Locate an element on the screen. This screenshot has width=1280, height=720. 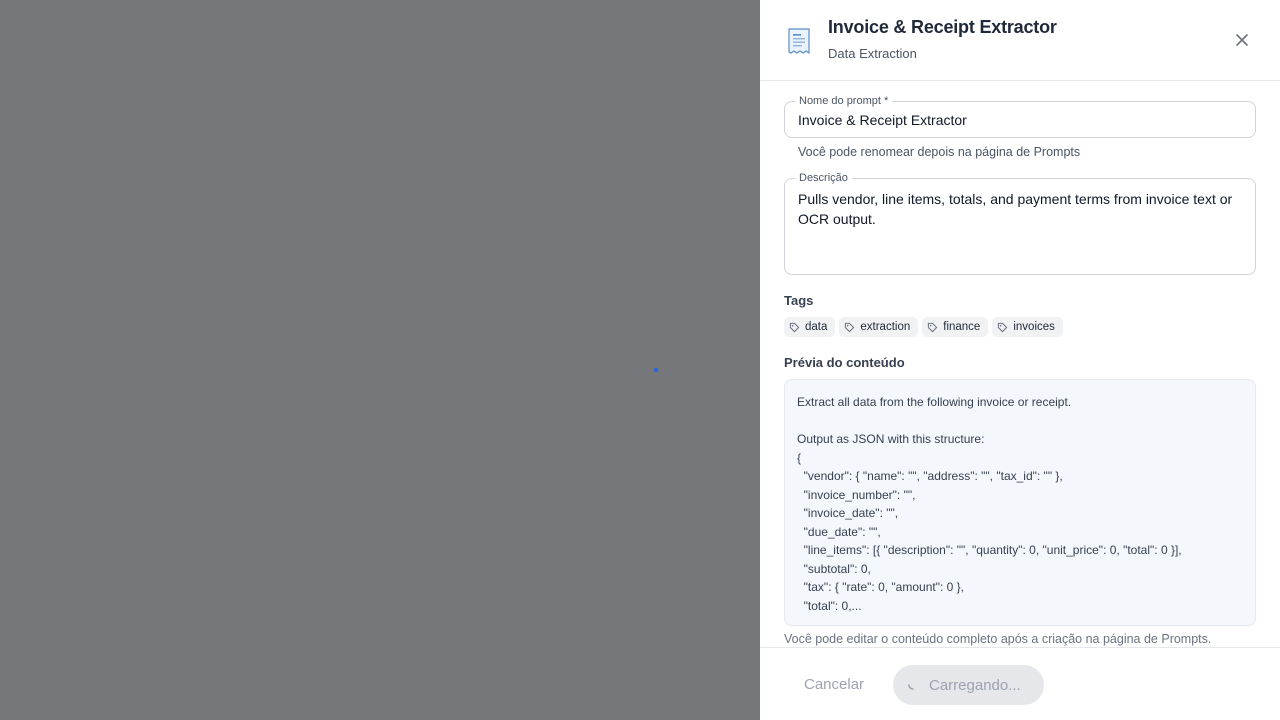
loading-indicator is located at coordinates (656, 370).